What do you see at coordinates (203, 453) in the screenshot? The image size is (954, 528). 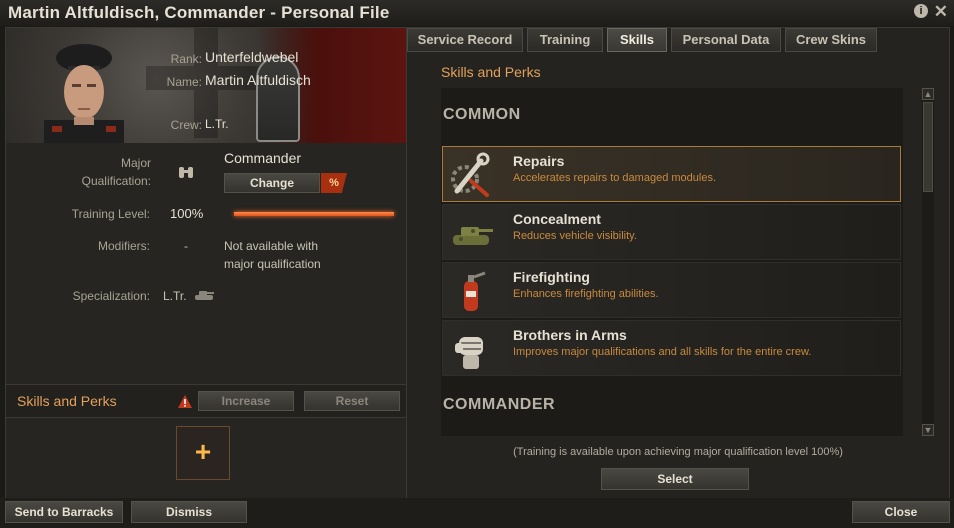 I see `add-skill-slot: +` at bounding box center [203, 453].